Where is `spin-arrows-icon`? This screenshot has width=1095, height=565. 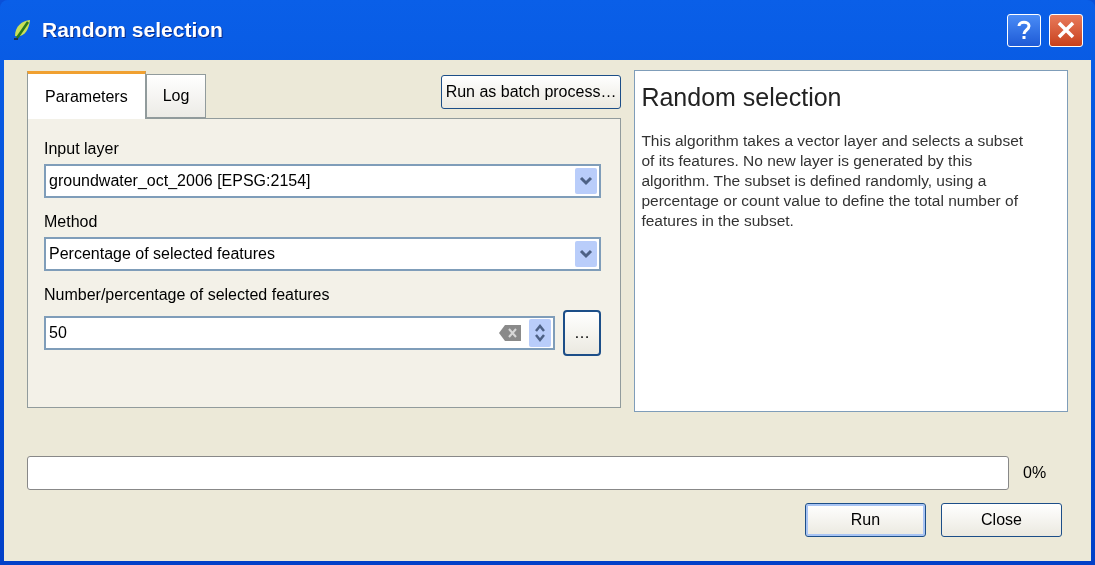 spin-arrows-icon is located at coordinates (540, 333).